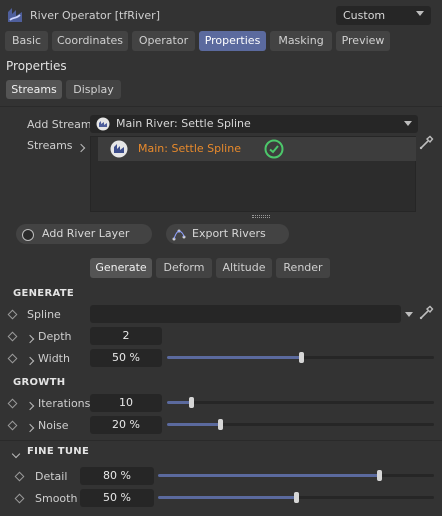 This screenshot has width=442, height=516. Describe the element at coordinates (301, 41) in the screenshot. I see `tab-masking: Masking` at that location.